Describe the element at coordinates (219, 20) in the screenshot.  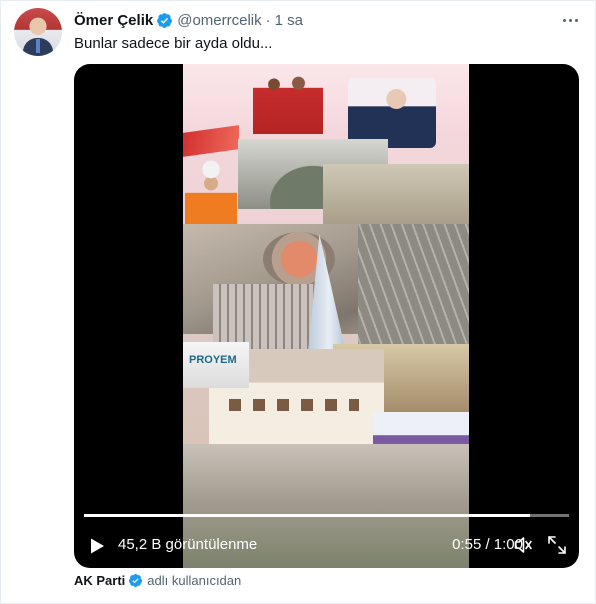
I see `author-handle: @omerrcelik` at that location.